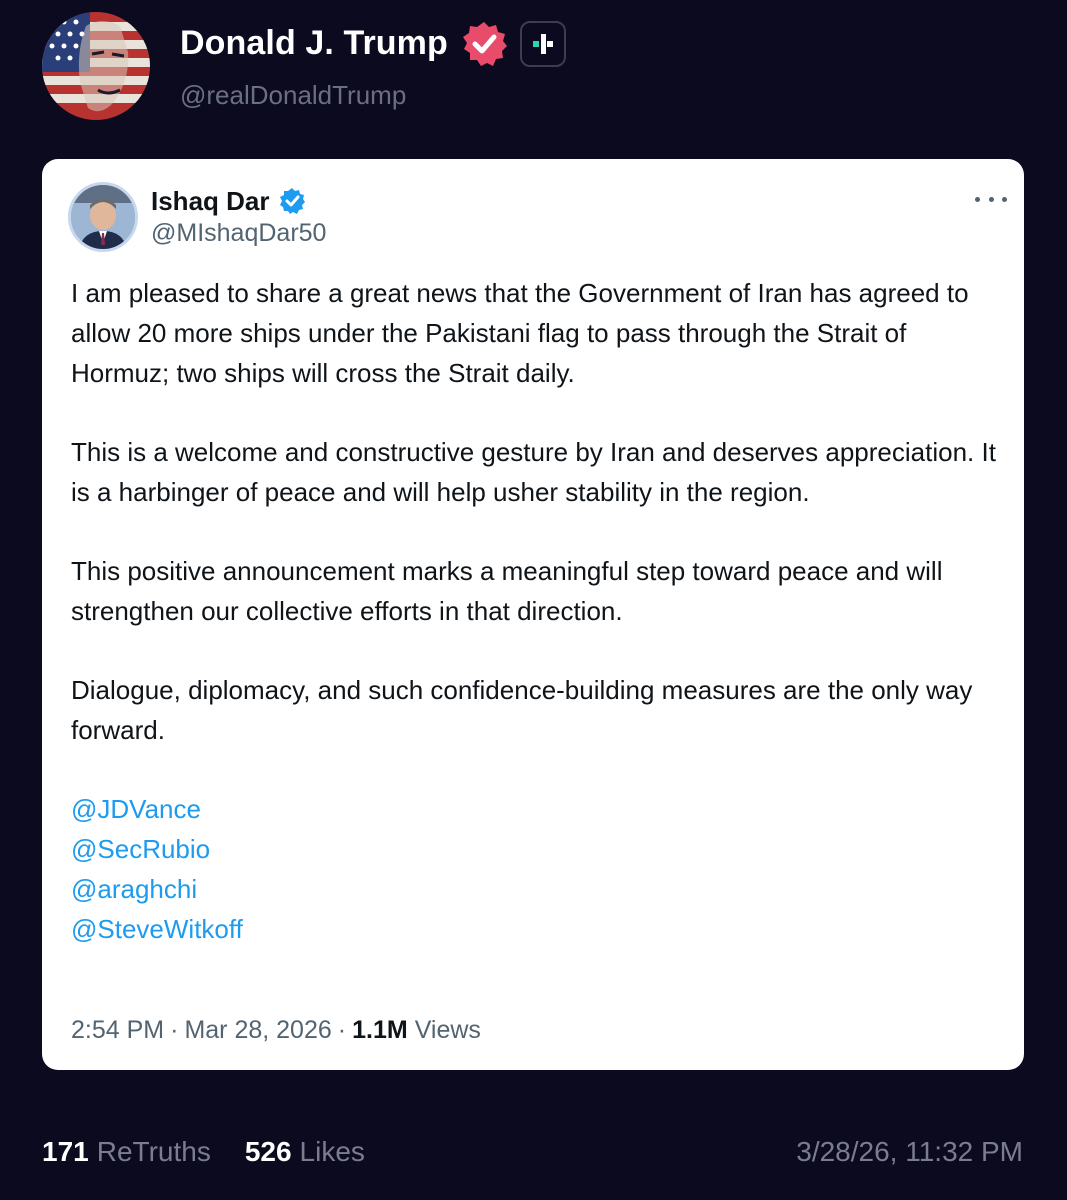 Image resolution: width=1067 pixels, height=1200 pixels. I want to click on author-handle: @realDonaldTrump, so click(373, 95).